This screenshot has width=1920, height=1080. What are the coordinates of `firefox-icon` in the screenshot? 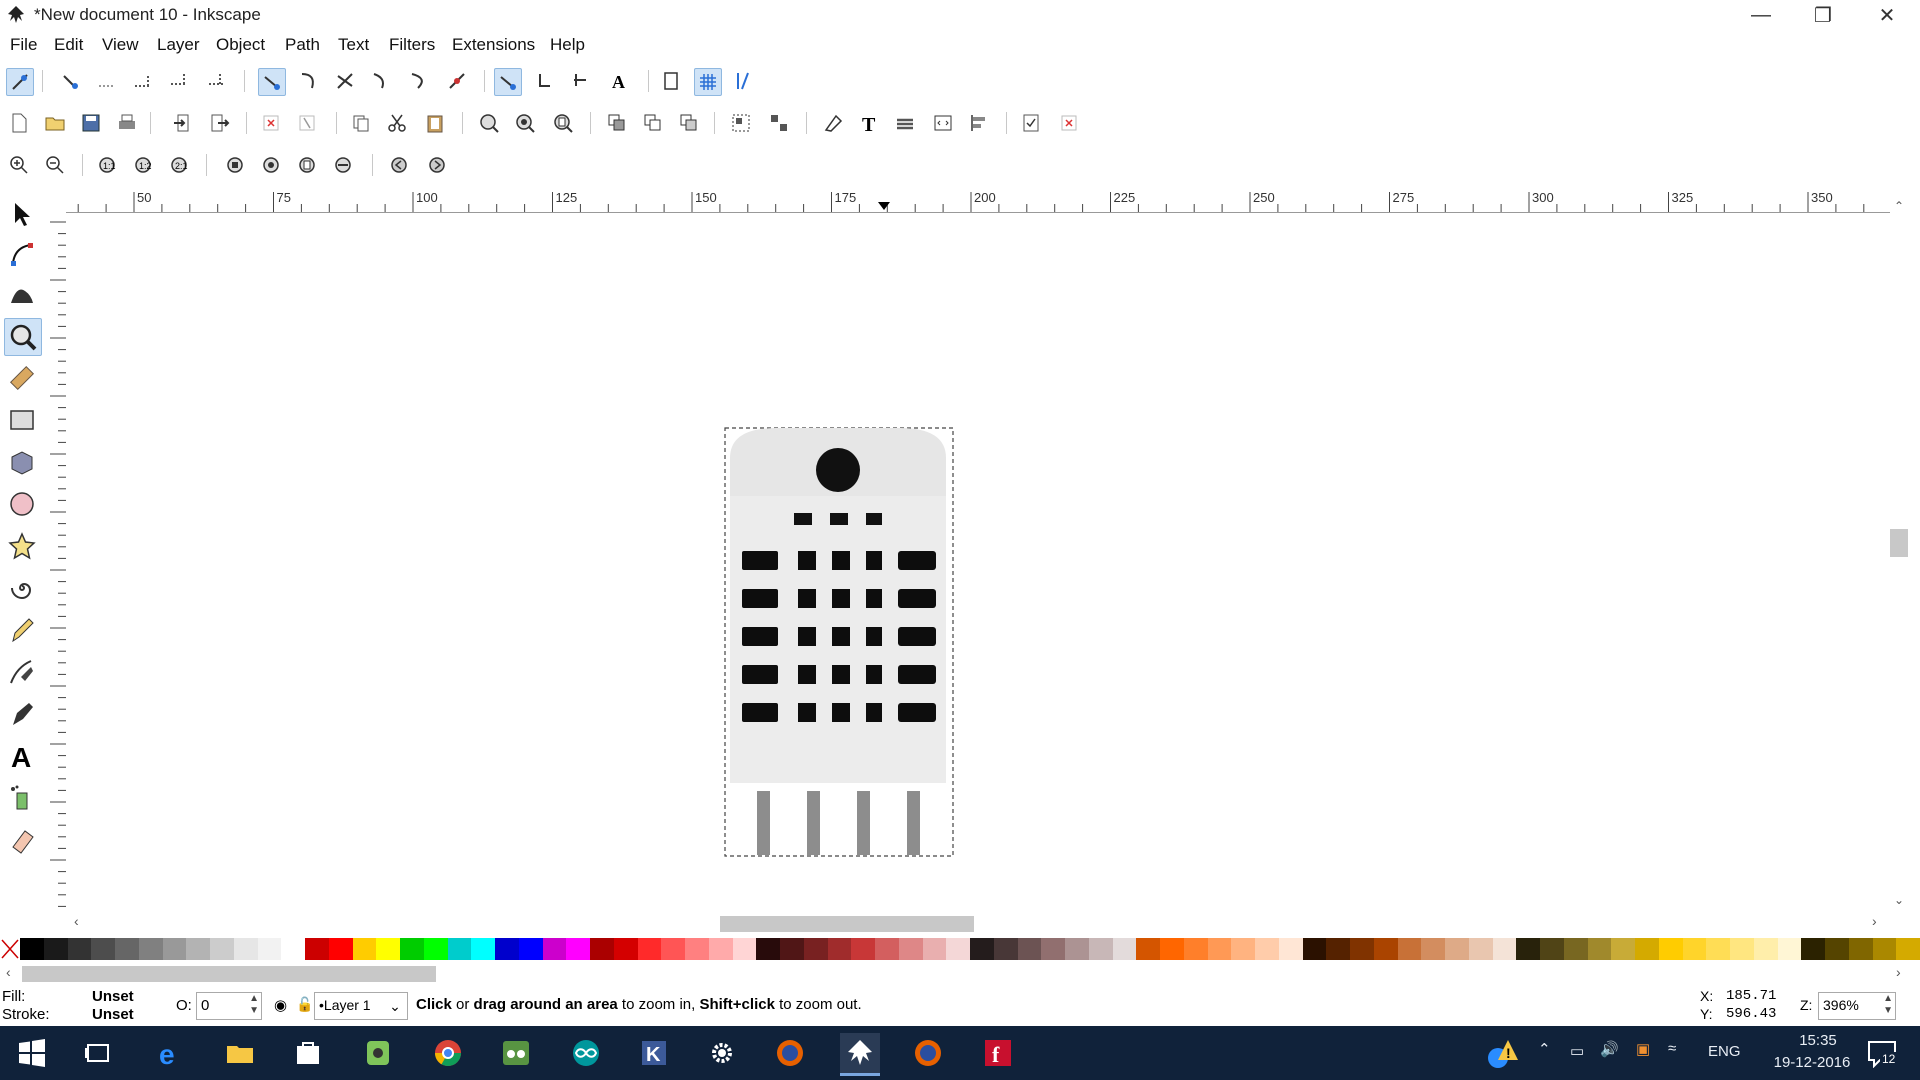 It's located at (790, 1053).